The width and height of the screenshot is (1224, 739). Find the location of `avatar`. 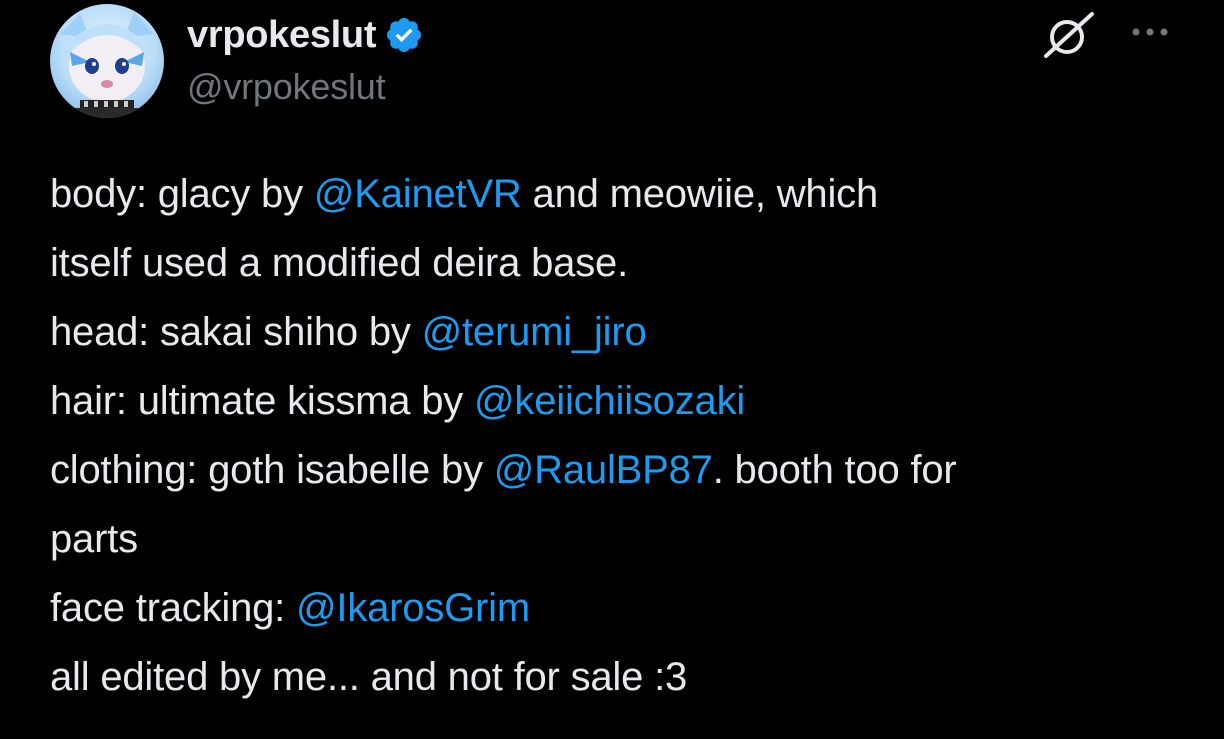

avatar is located at coordinates (107, 61).